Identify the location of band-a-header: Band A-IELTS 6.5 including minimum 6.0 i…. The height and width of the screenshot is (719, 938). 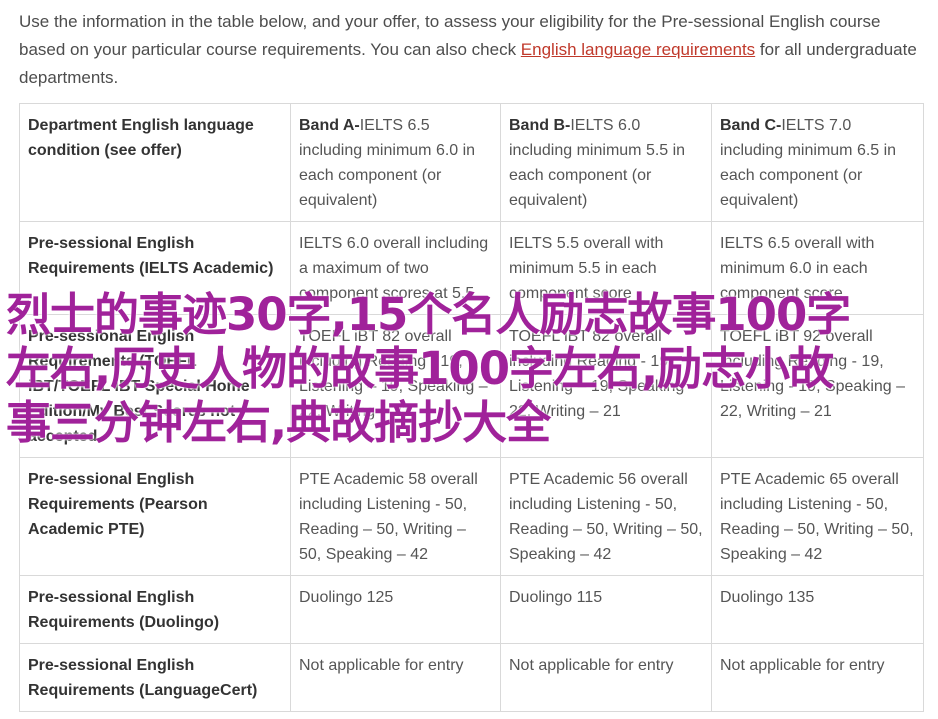
(395, 162).